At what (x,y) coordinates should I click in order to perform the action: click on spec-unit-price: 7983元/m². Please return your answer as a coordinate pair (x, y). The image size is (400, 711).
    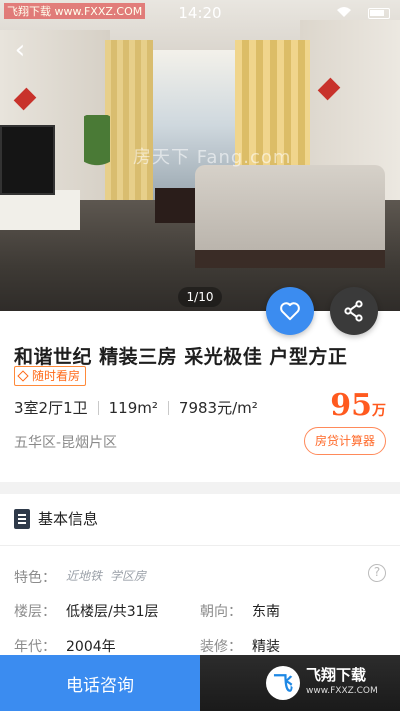
    Looking at the image, I should click on (218, 408).